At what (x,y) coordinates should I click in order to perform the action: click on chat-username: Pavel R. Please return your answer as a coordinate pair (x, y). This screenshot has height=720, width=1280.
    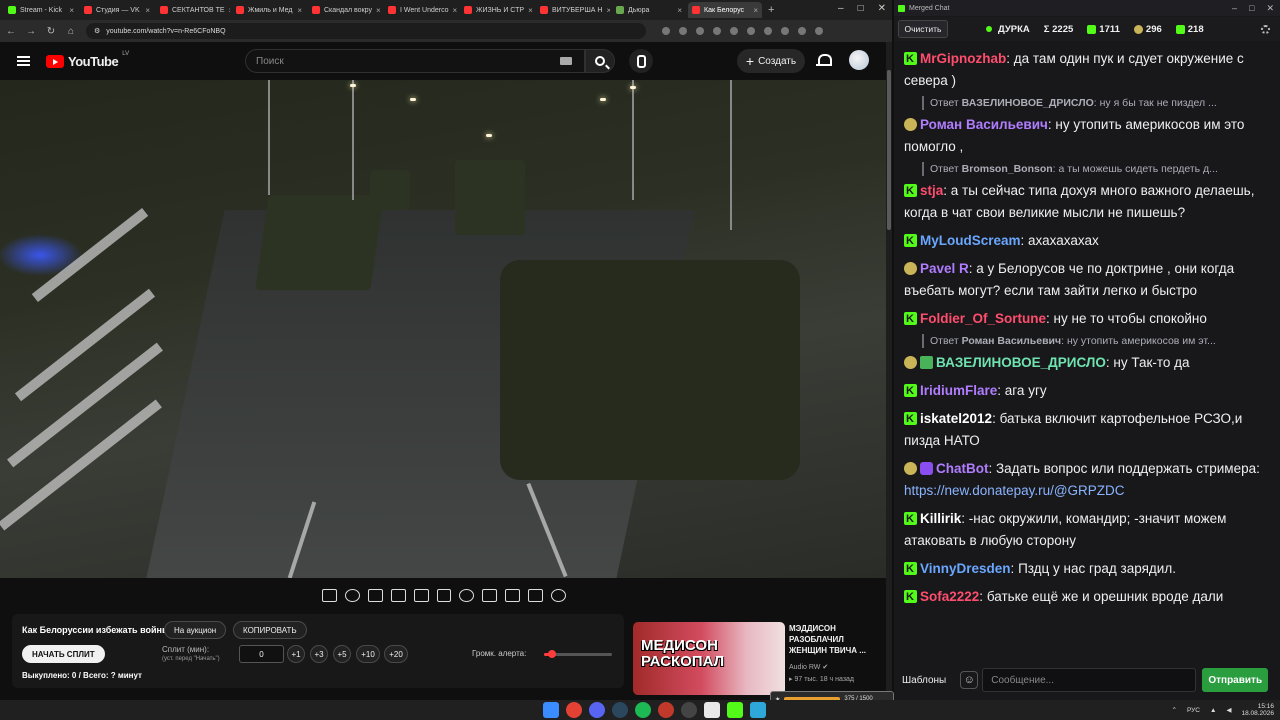
    Looking at the image, I should click on (944, 268).